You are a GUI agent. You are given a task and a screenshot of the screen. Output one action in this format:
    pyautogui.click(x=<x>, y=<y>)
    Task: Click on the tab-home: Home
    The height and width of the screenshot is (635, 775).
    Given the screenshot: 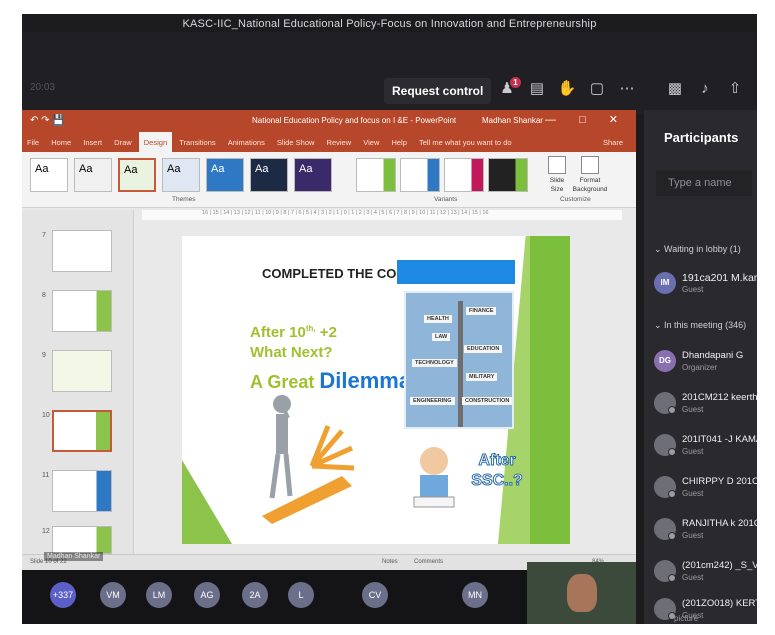 What is the action you would take?
    pyautogui.click(x=61, y=142)
    